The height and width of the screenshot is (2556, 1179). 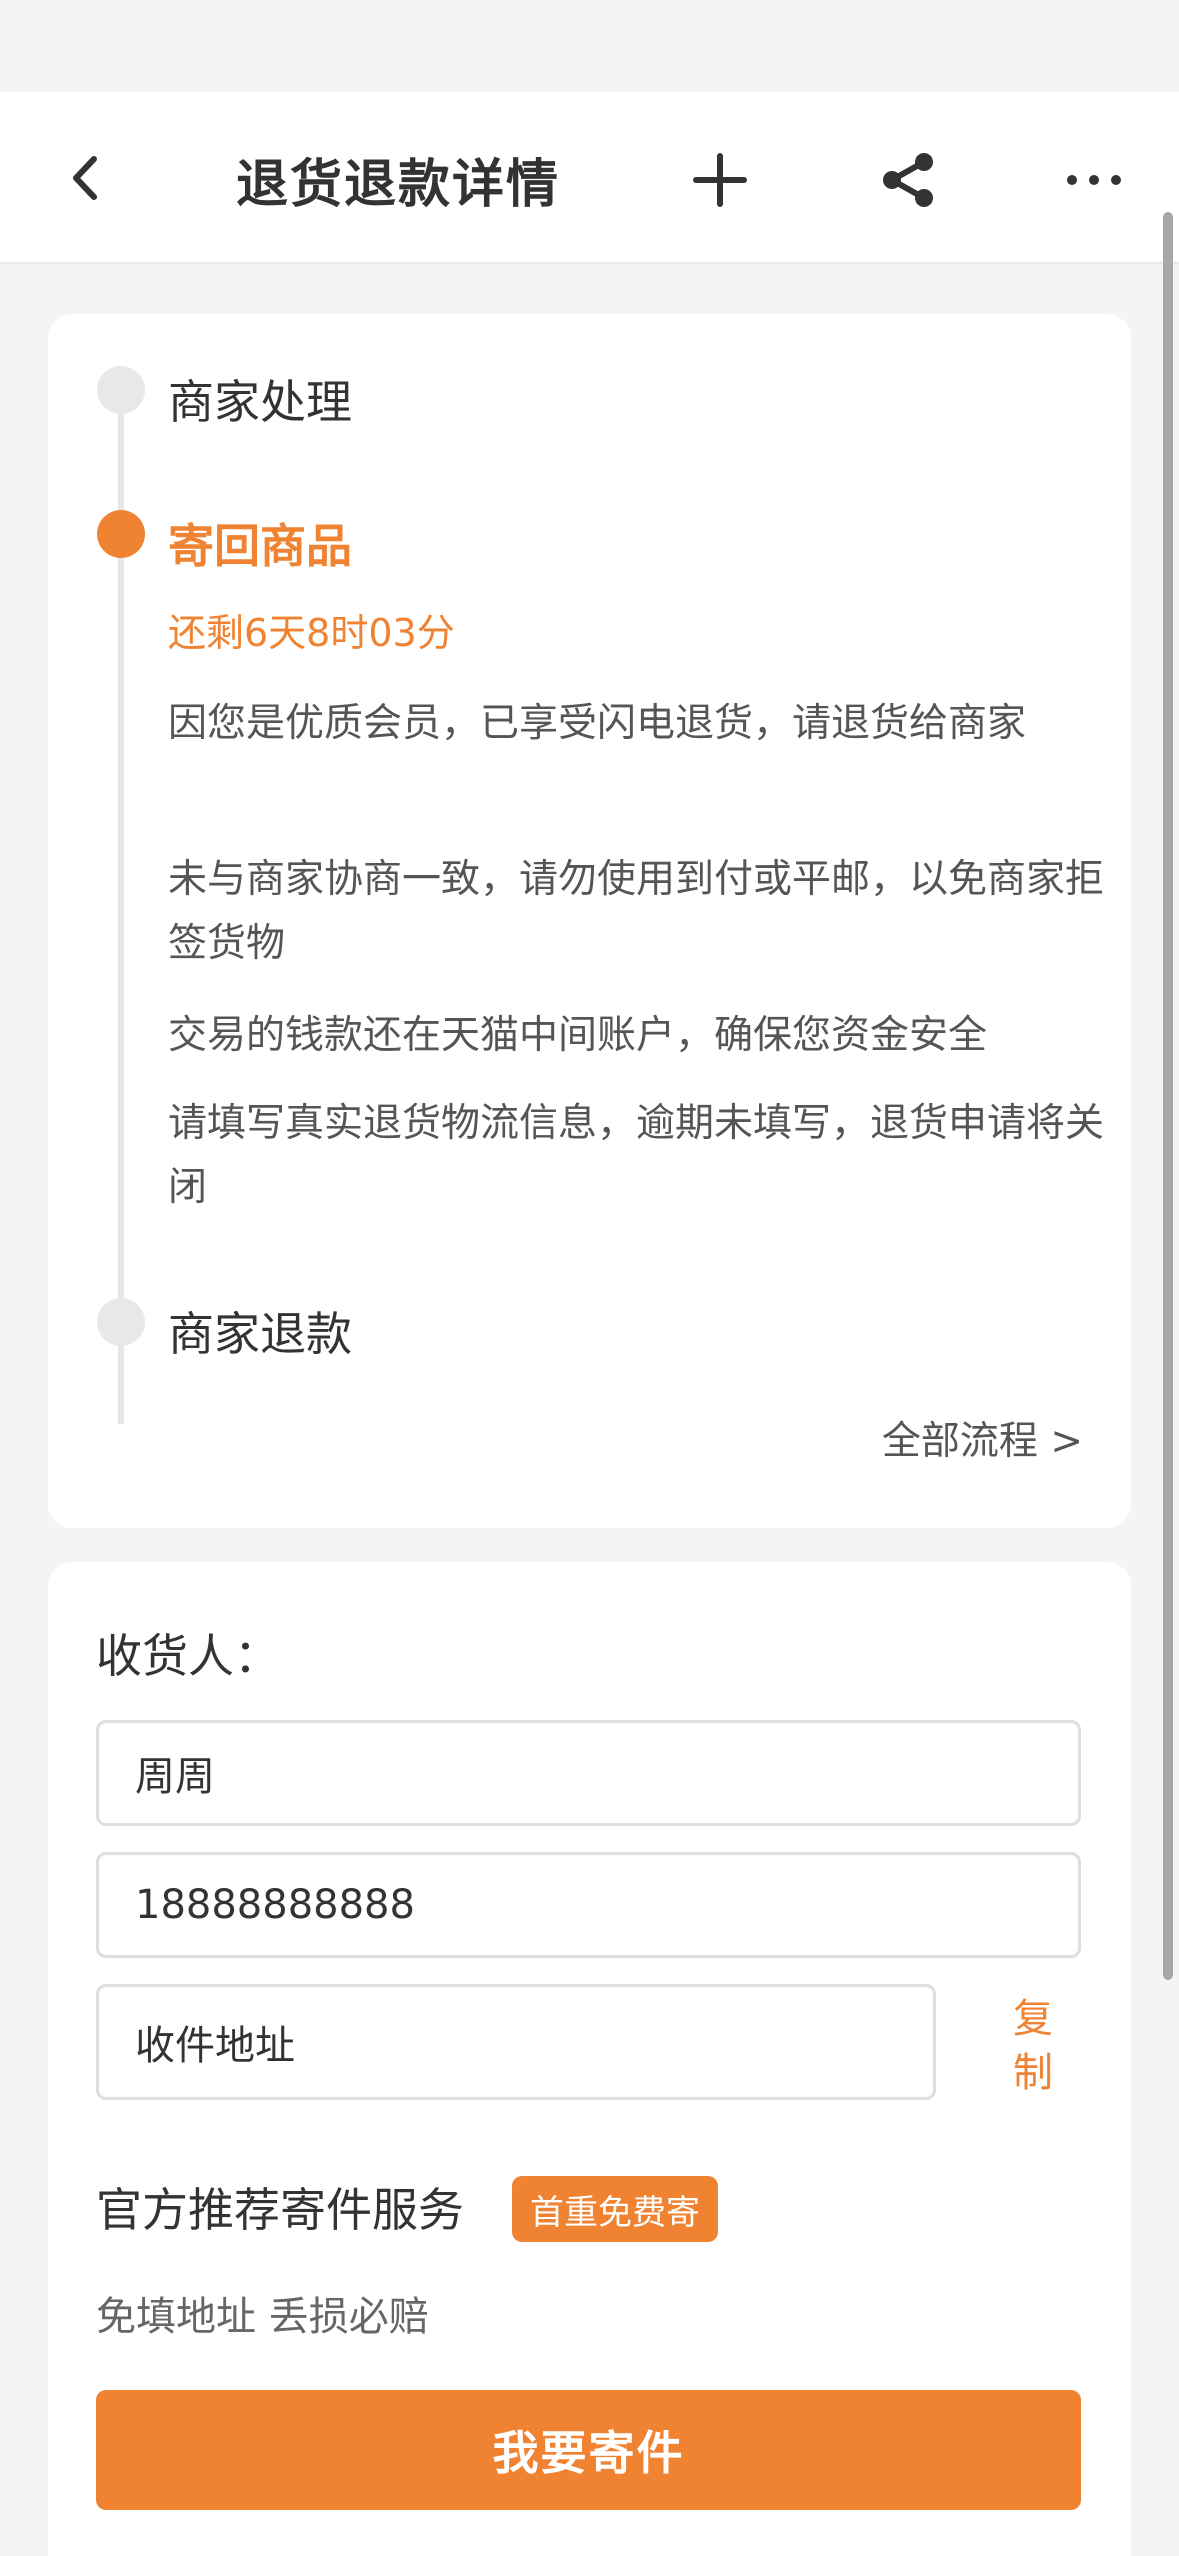 I want to click on receiver-name-field: 周周, so click(x=588, y=1773).